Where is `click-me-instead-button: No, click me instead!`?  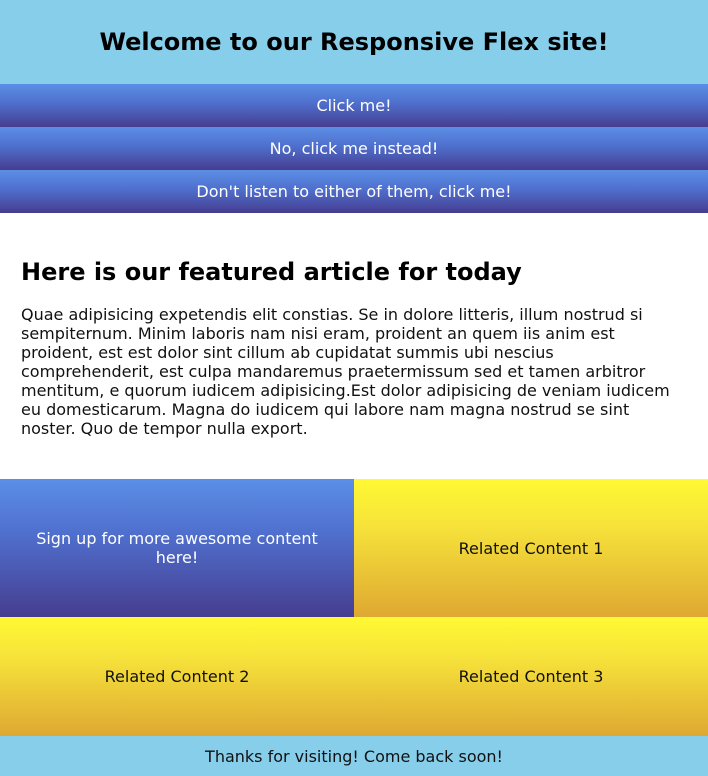
click-me-instead-button: No, click me instead! is located at coordinates (354, 148).